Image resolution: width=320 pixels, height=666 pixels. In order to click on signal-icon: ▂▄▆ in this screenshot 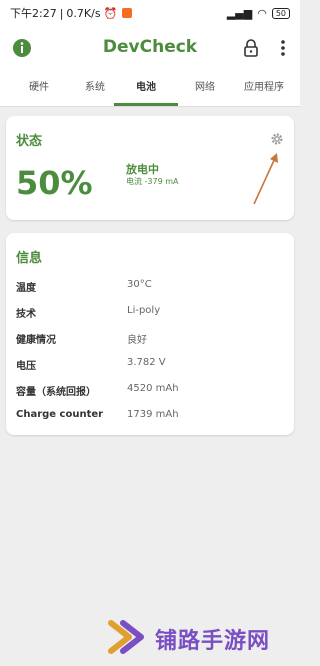, I will do `click(239, 13)`.